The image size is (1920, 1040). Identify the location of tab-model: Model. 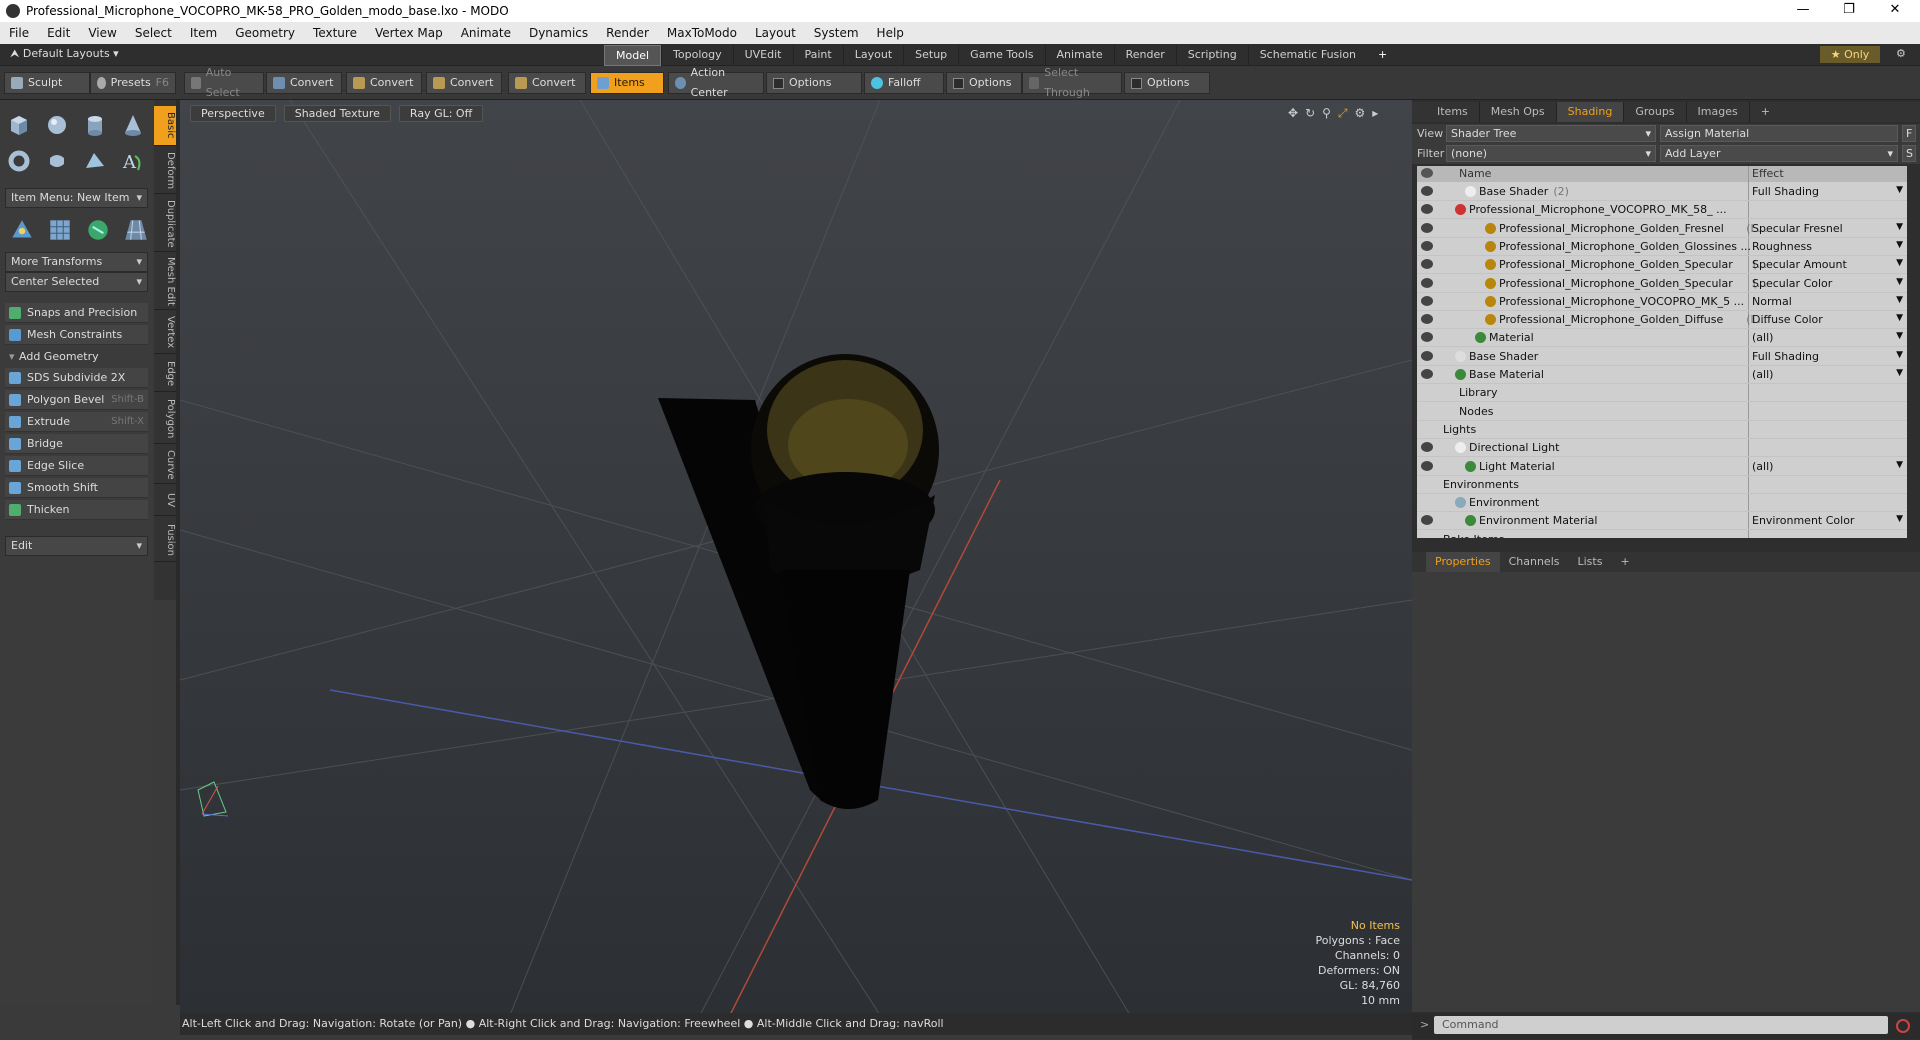
(633, 55).